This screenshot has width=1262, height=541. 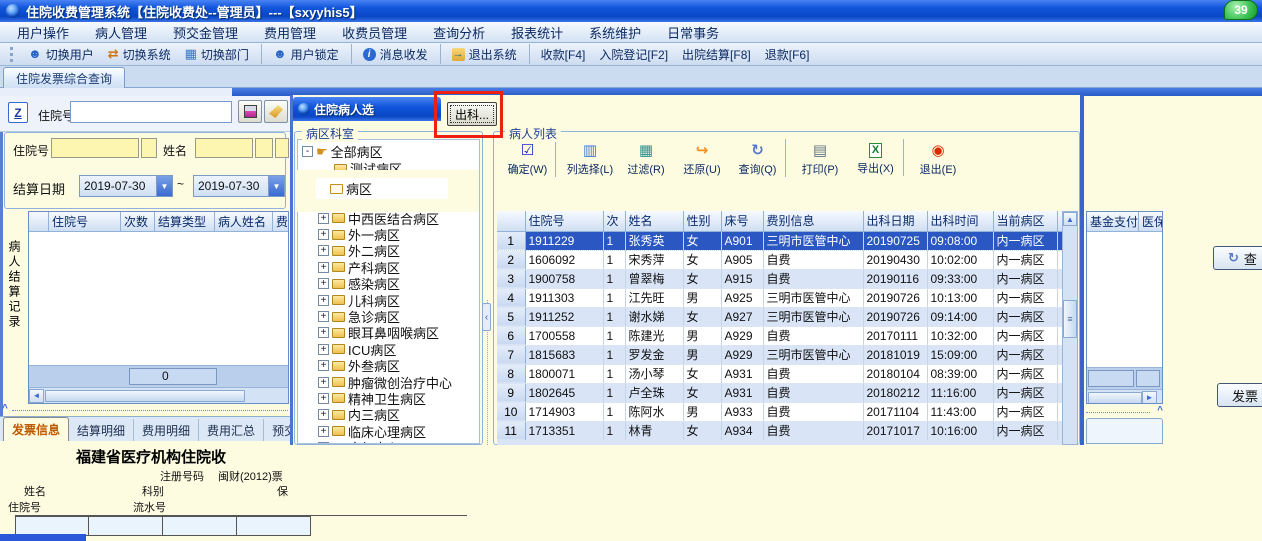 I want to click on tree-item: + 外二病区, so click(x=390, y=251).